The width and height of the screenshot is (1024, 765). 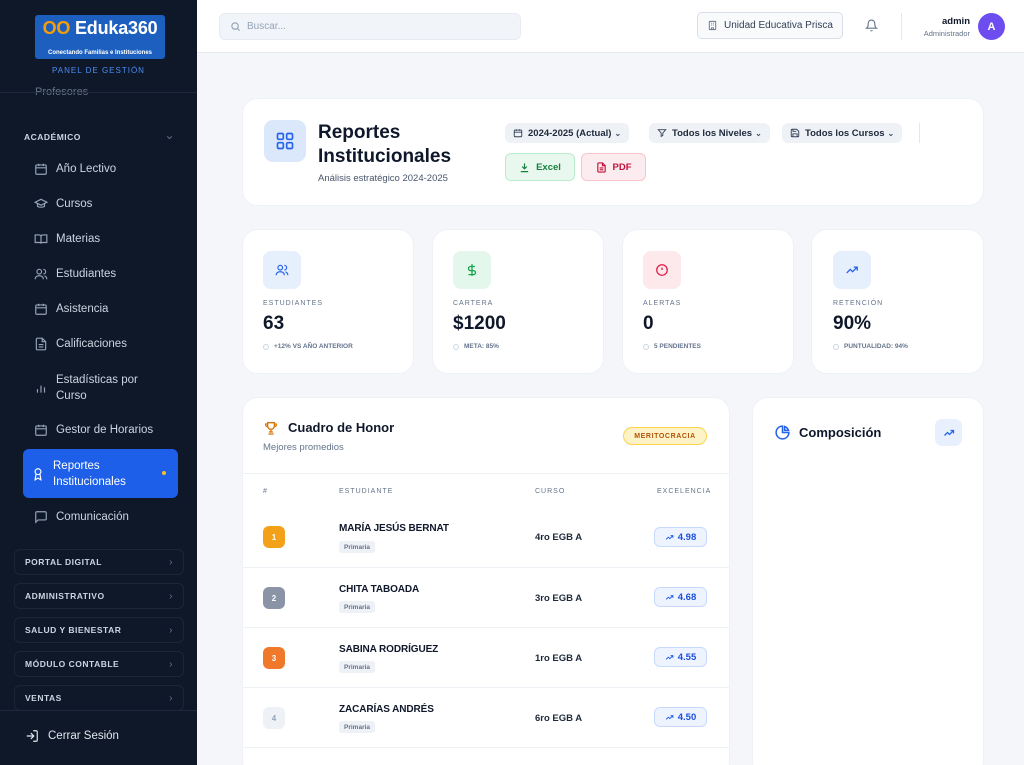 What do you see at coordinates (43, 698) in the screenshot?
I see `section-label: VENTAS` at bounding box center [43, 698].